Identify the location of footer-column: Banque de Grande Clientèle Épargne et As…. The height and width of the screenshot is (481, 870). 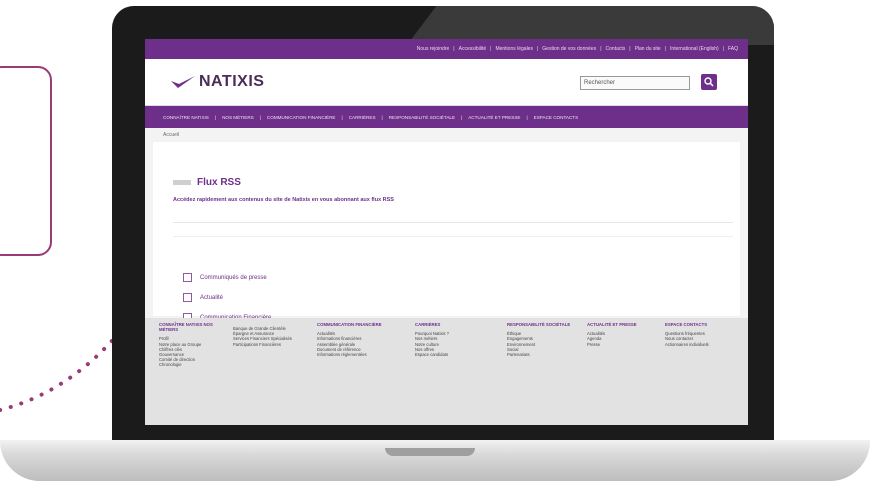
(268, 334).